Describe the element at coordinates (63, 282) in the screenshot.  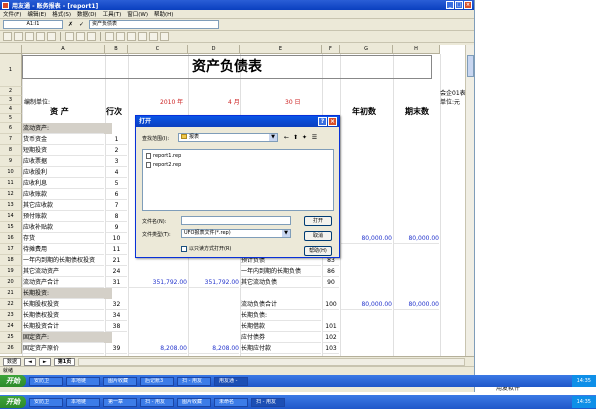
I see `table-cell: 流动资产合计` at that location.